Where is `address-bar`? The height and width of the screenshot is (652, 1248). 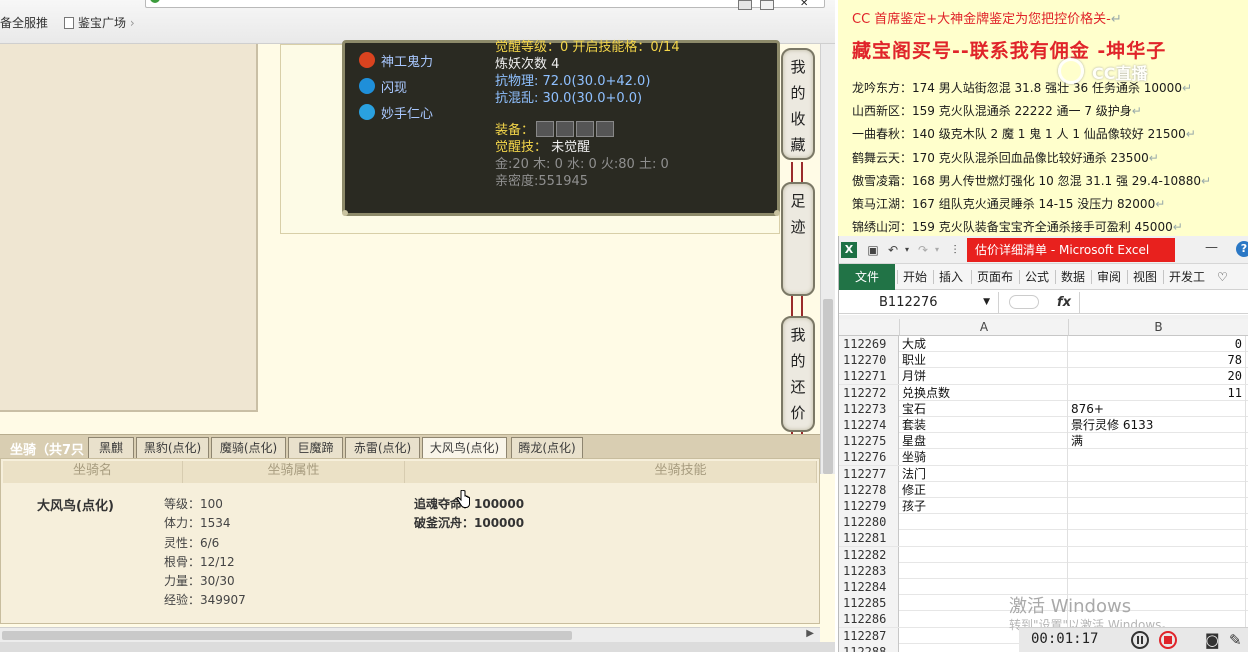
address-bar is located at coordinates (485, 4).